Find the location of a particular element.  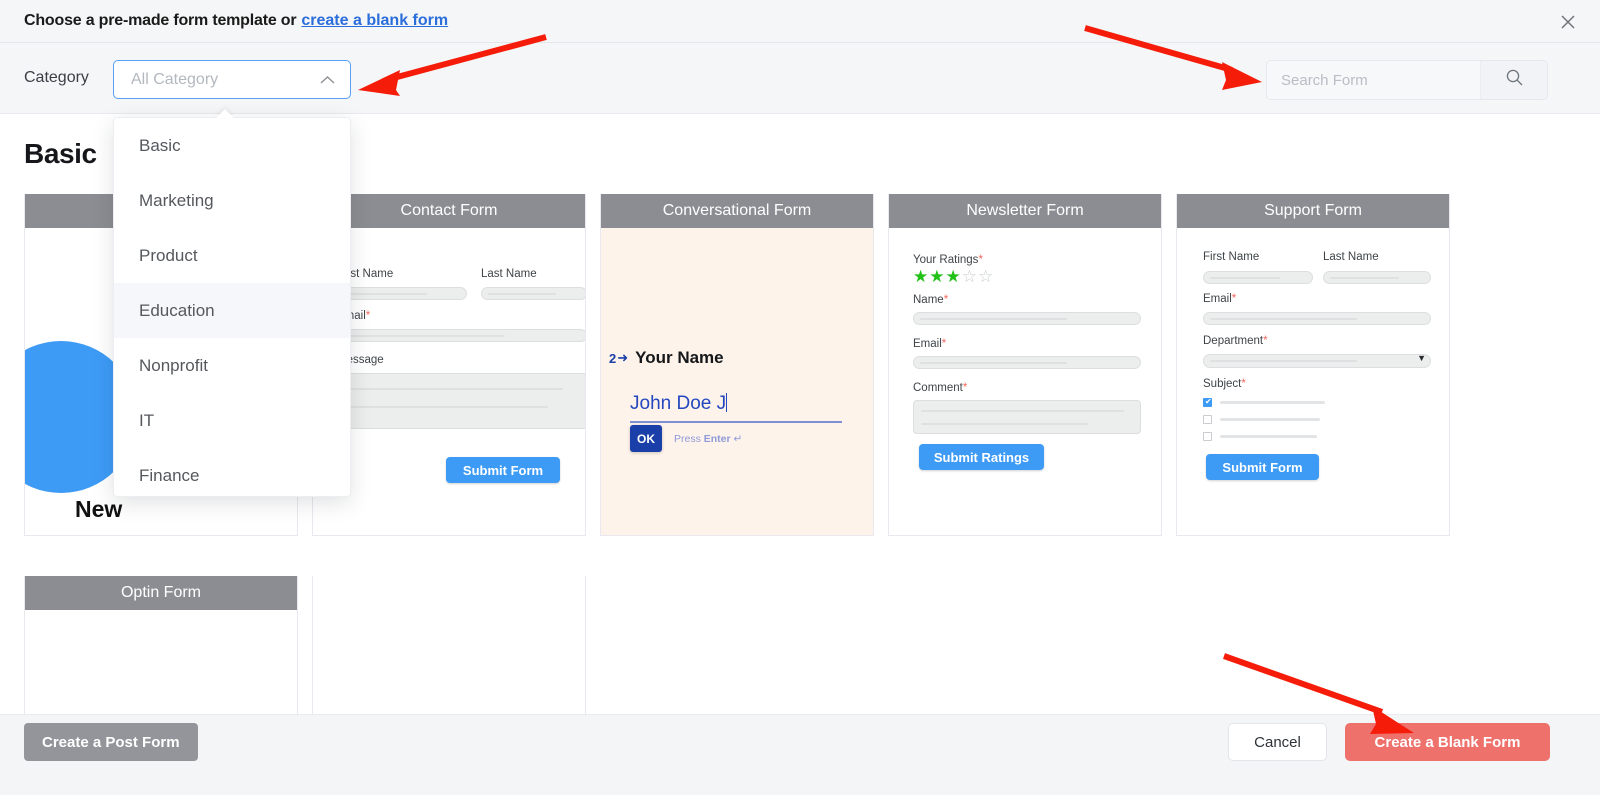

enter-hint: Press Enter ↵ is located at coordinates (708, 438).